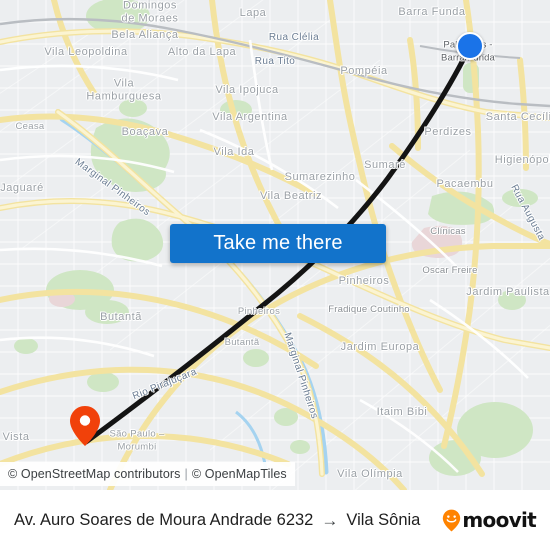  I want to click on moovit-pin-smiley-icon, so click(451, 520).